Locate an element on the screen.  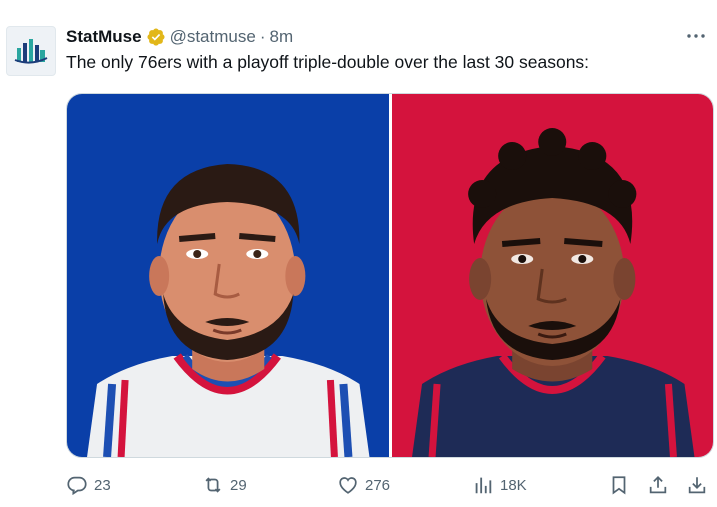
view-count: 18K is located at coordinates (513, 485).